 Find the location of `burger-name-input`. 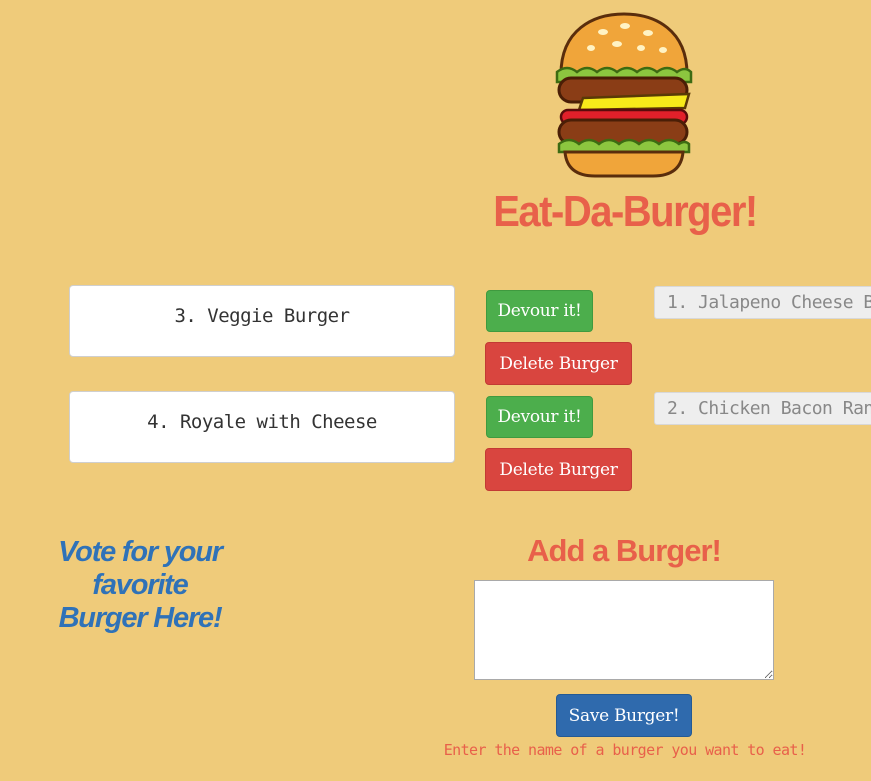

burger-name-input is located at coordinates (624, 630).